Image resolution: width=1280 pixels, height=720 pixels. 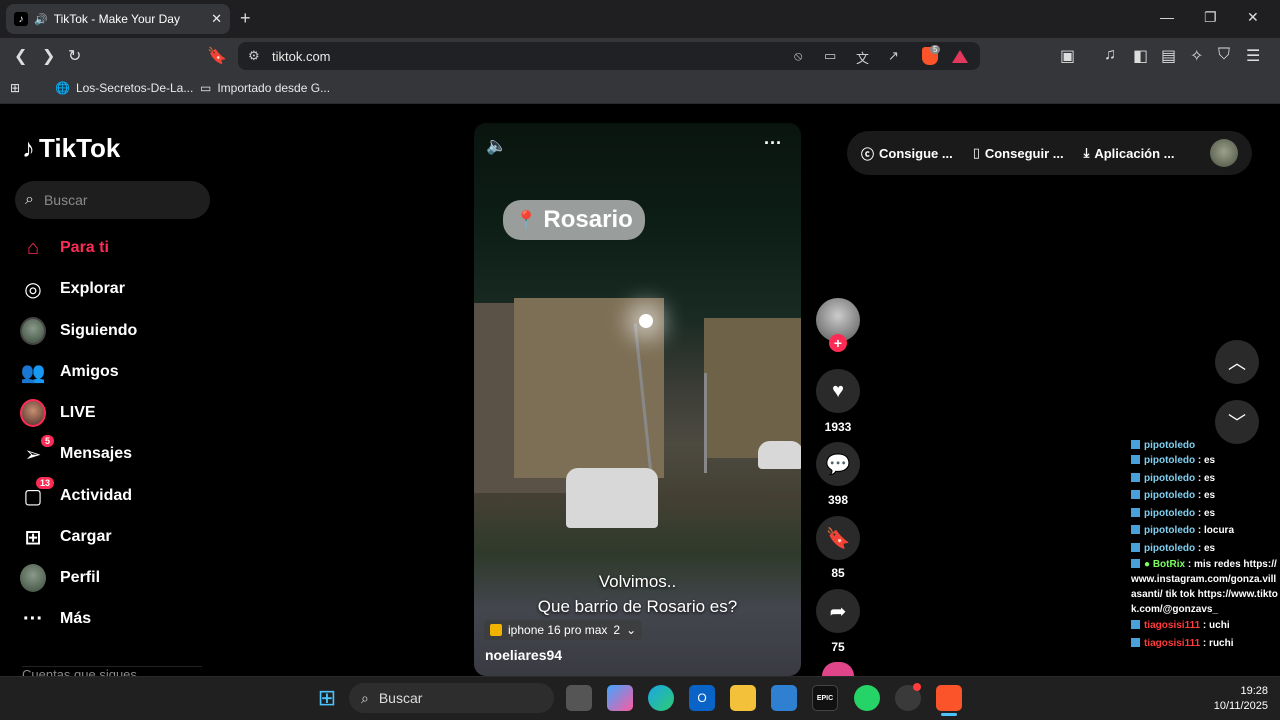 I want to click on minimize-button: —, so click(x=1167, y=17).